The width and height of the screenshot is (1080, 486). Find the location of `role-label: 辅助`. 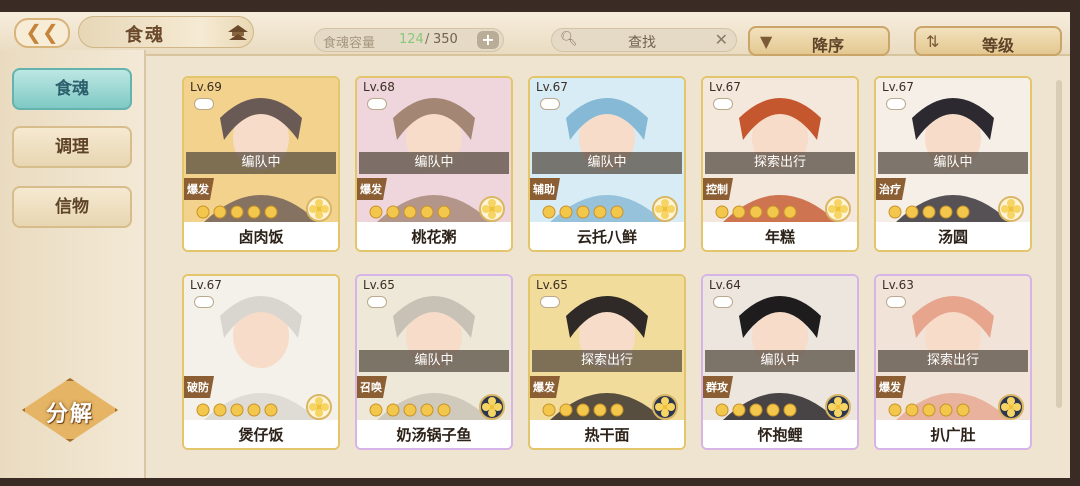

role-label: 辅助 is located at coordinates (544, 189).